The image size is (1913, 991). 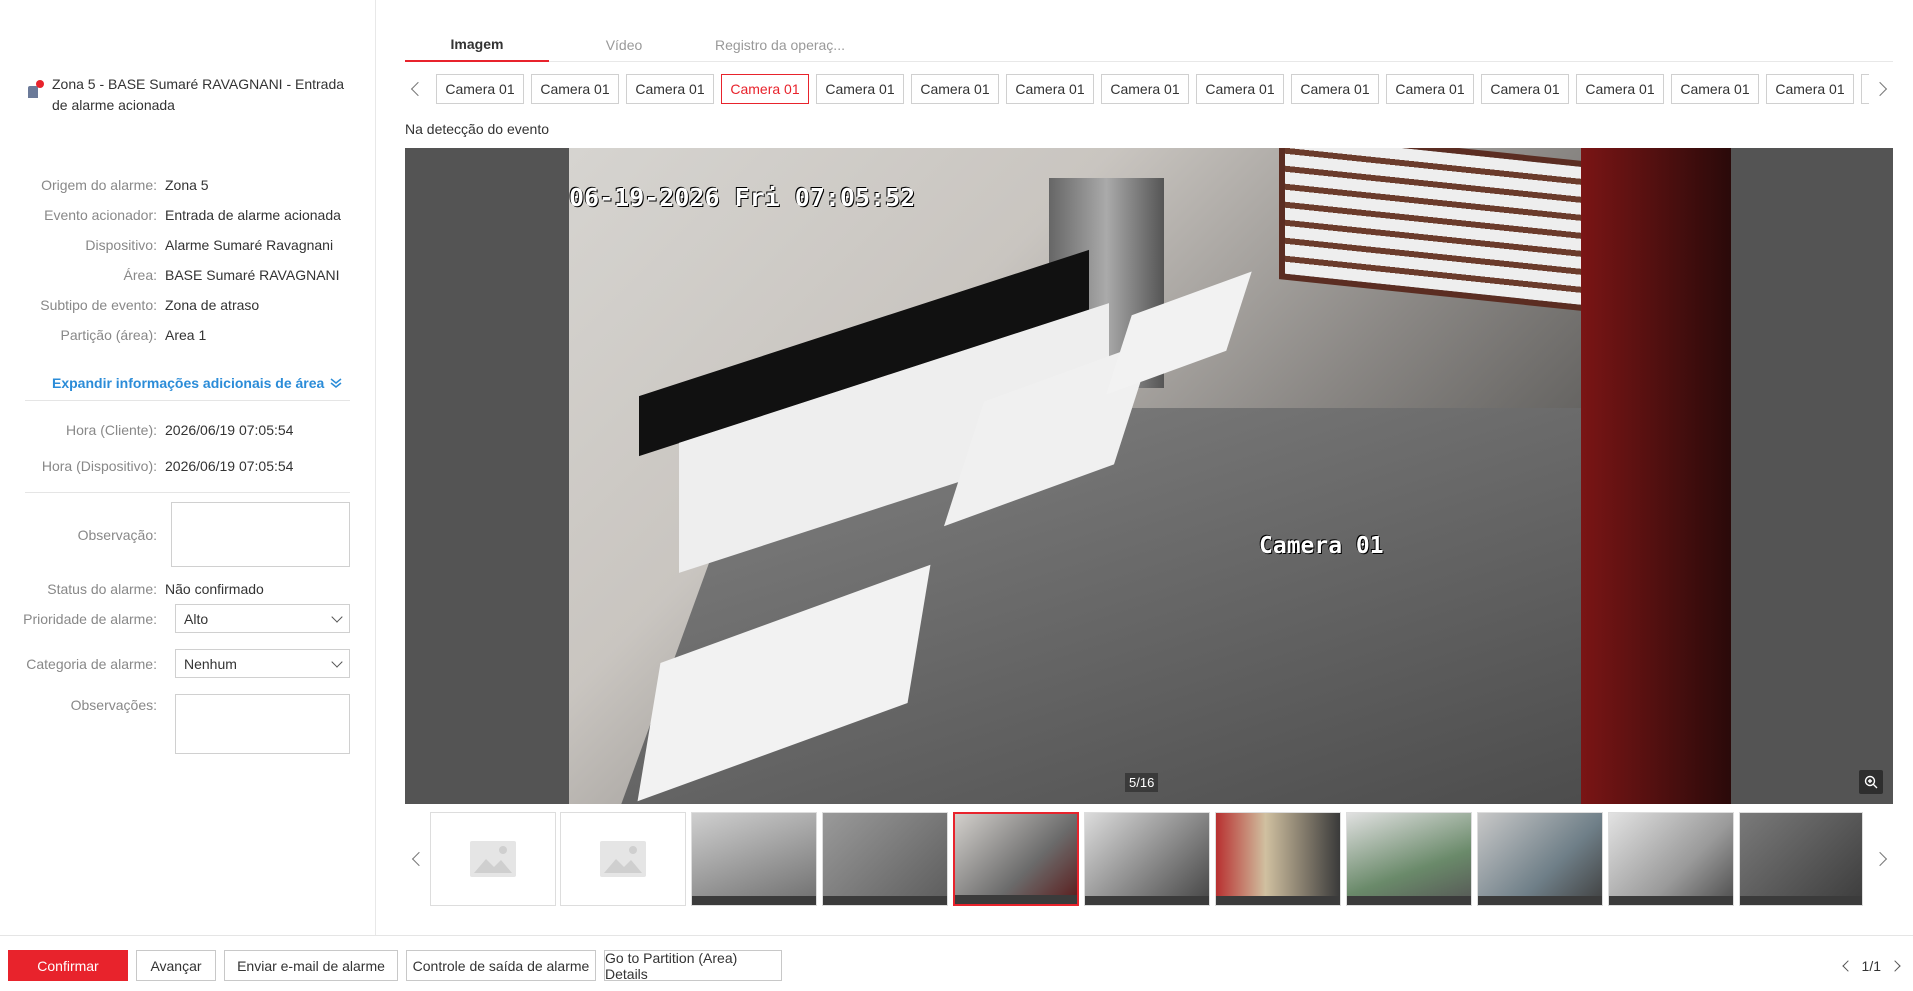 I want to click on detail-row-subtype: Subtipo de evento: Zona de atraso, so click(x=150, y=305).